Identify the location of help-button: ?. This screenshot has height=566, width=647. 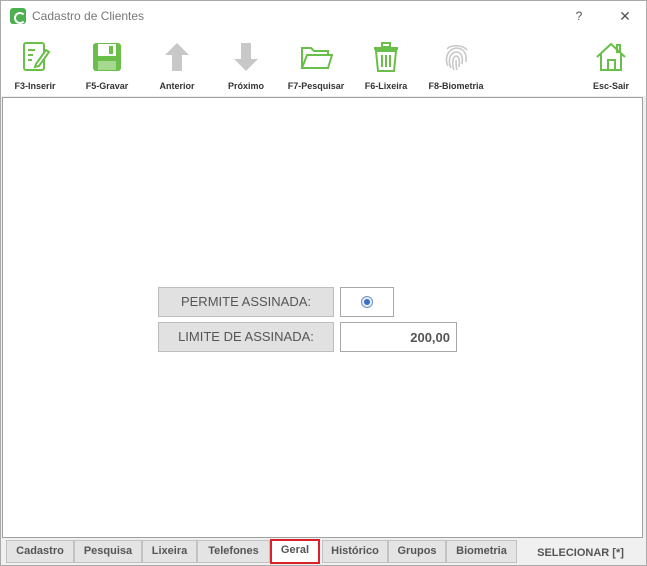
(579, 16).